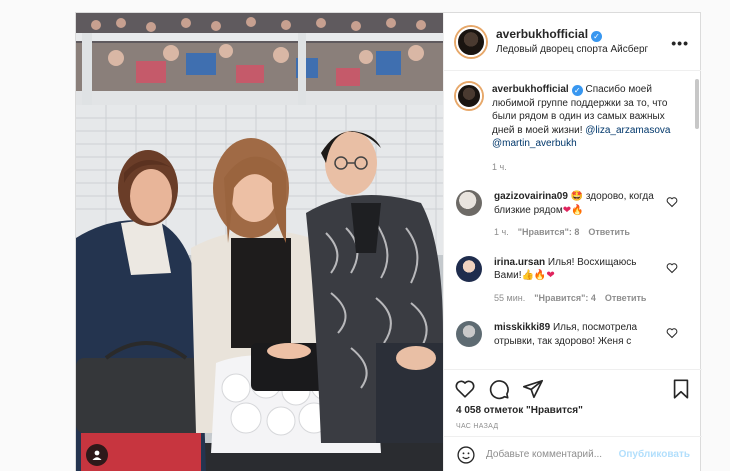 This screenshot has height=471, width=730. I want to click on comment-username: gazizovairina09, so click(531, 196).